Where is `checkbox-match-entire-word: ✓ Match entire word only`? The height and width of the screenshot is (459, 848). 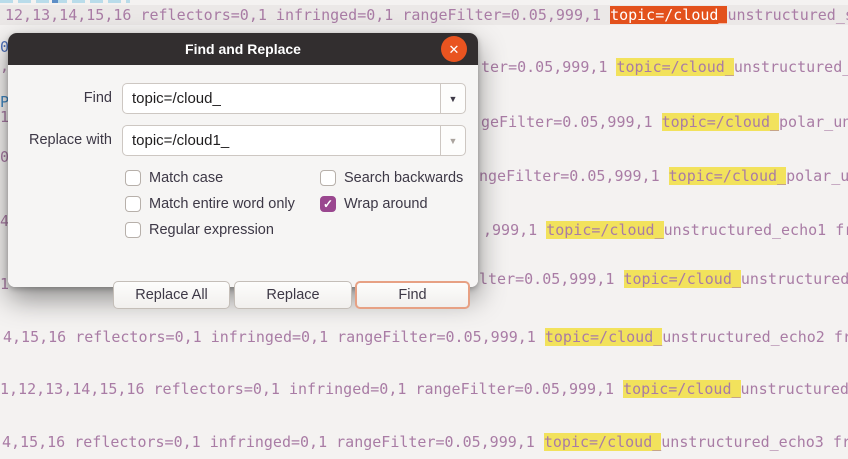
checkbox-match-entire-word: ✓ Match entire word only is located at coordinates (210, 203).